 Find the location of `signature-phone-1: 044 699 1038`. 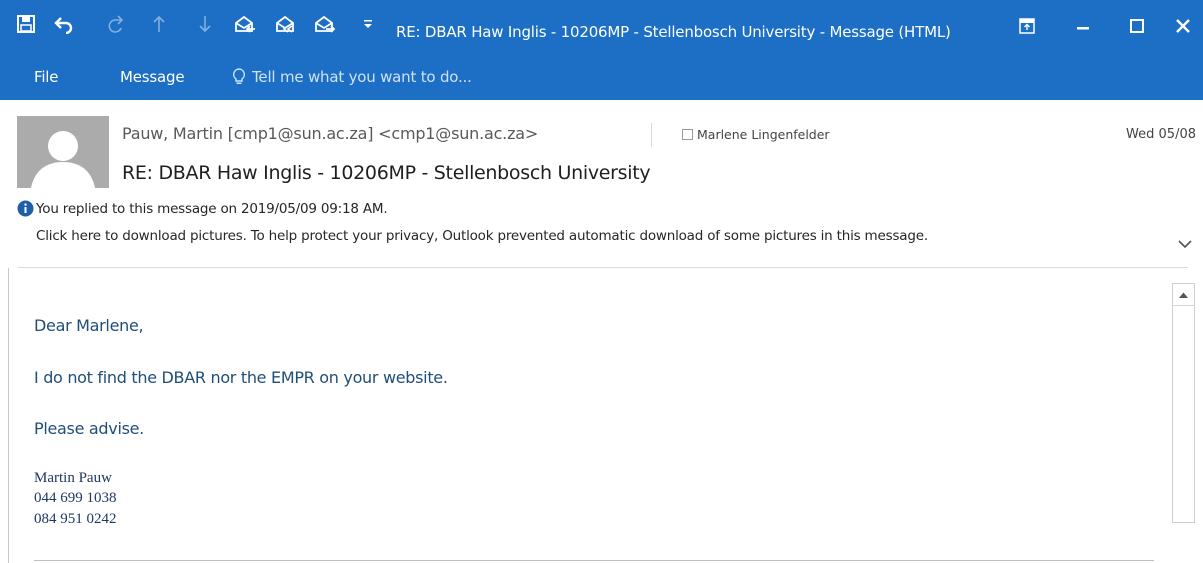

signature-phone-1: 044 699 1038 is located at coordinates (75, 498).